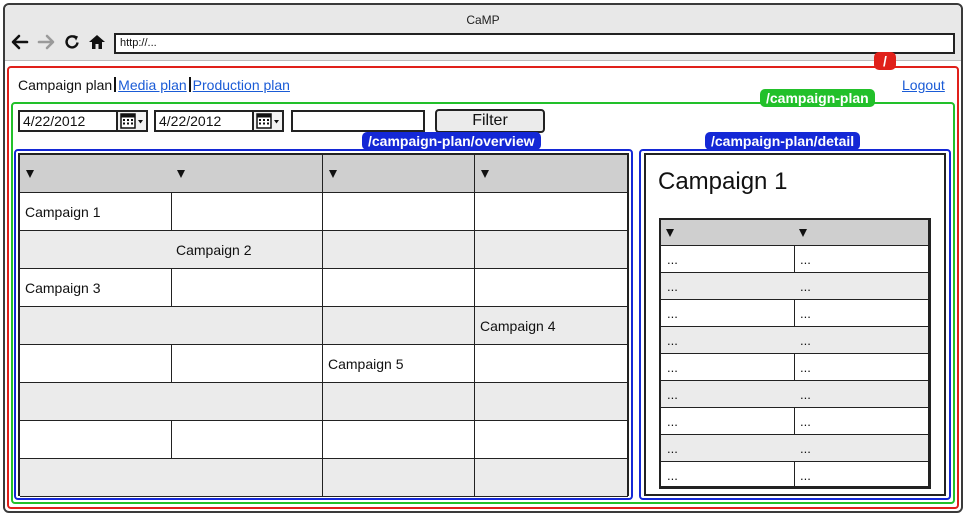 The width and height of the screenshot is (966, 516). I want to click on detail-title: Campaign 1, so click(723, 181).